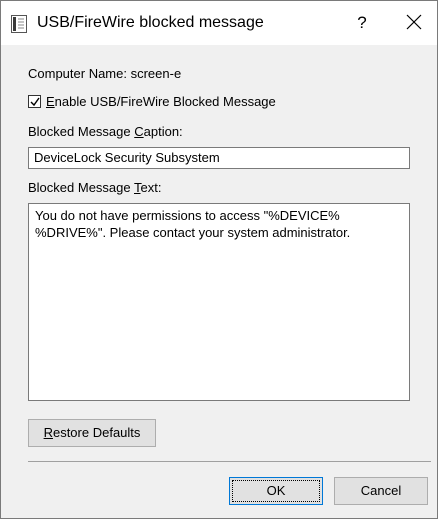 The image size is (438, 519). I want to click on checkmark-icon, so click(35, 102).